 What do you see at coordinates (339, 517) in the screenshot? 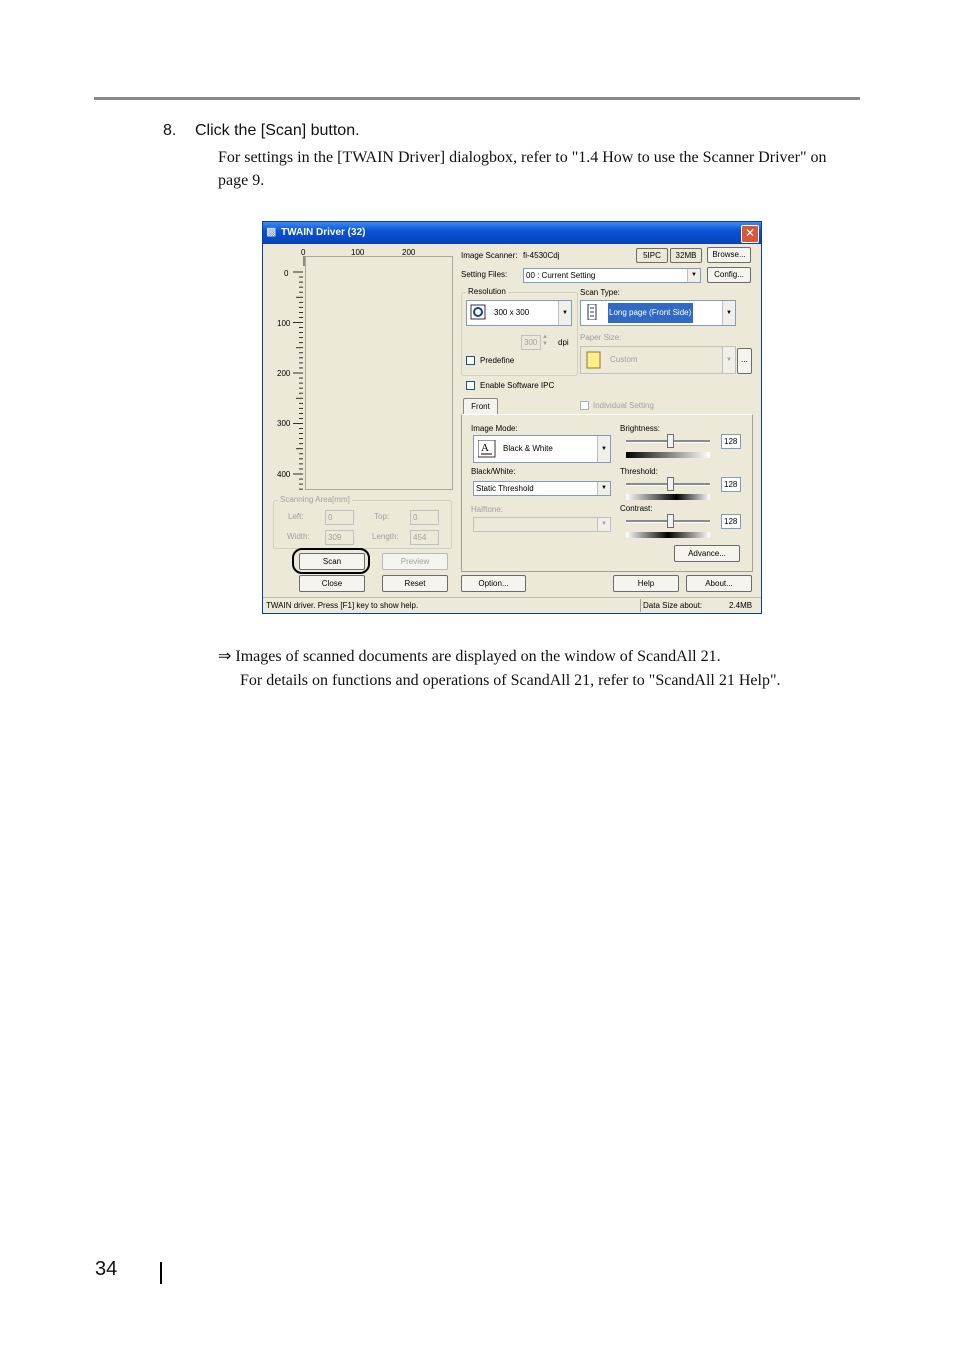
I see `left-field: 0` at bounding box center [339, 517].